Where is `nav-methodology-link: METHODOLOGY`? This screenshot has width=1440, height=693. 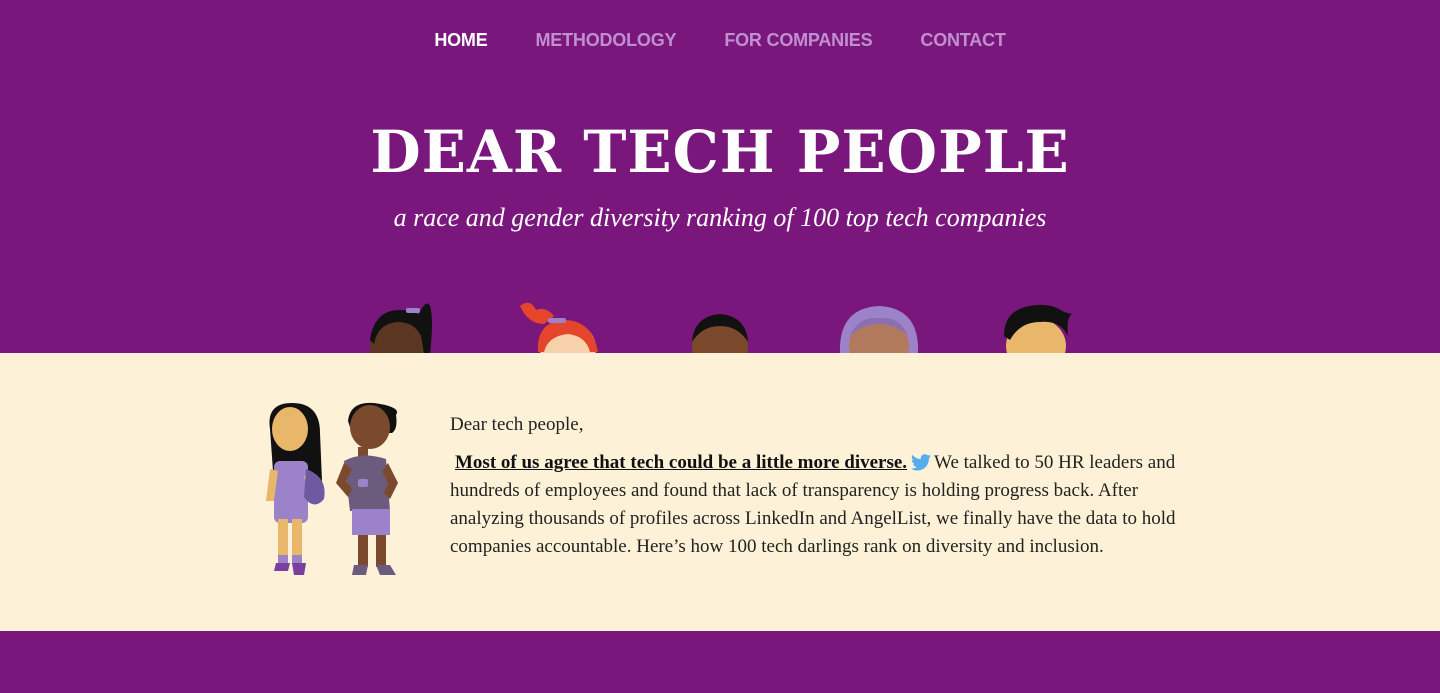 nav-methodology-link: METHODOLOGY is located at coordinates (606, 40).